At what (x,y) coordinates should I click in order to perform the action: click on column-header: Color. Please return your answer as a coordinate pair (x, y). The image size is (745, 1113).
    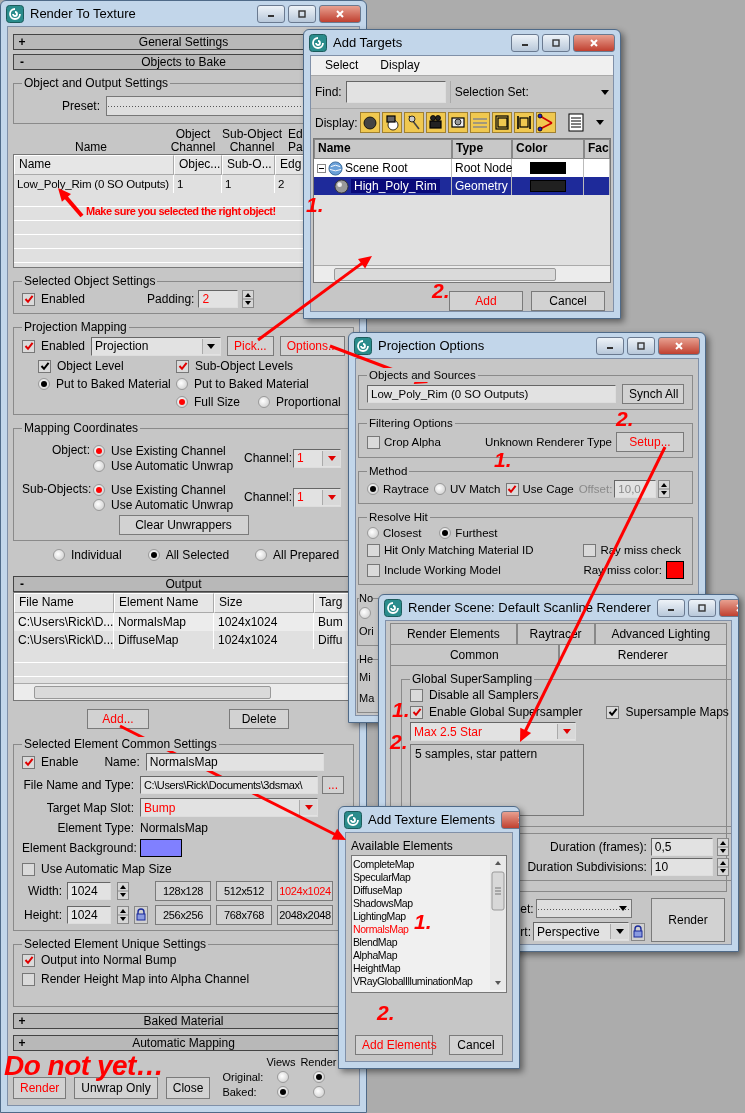
    Looking at the image, I should click on (548, 149).